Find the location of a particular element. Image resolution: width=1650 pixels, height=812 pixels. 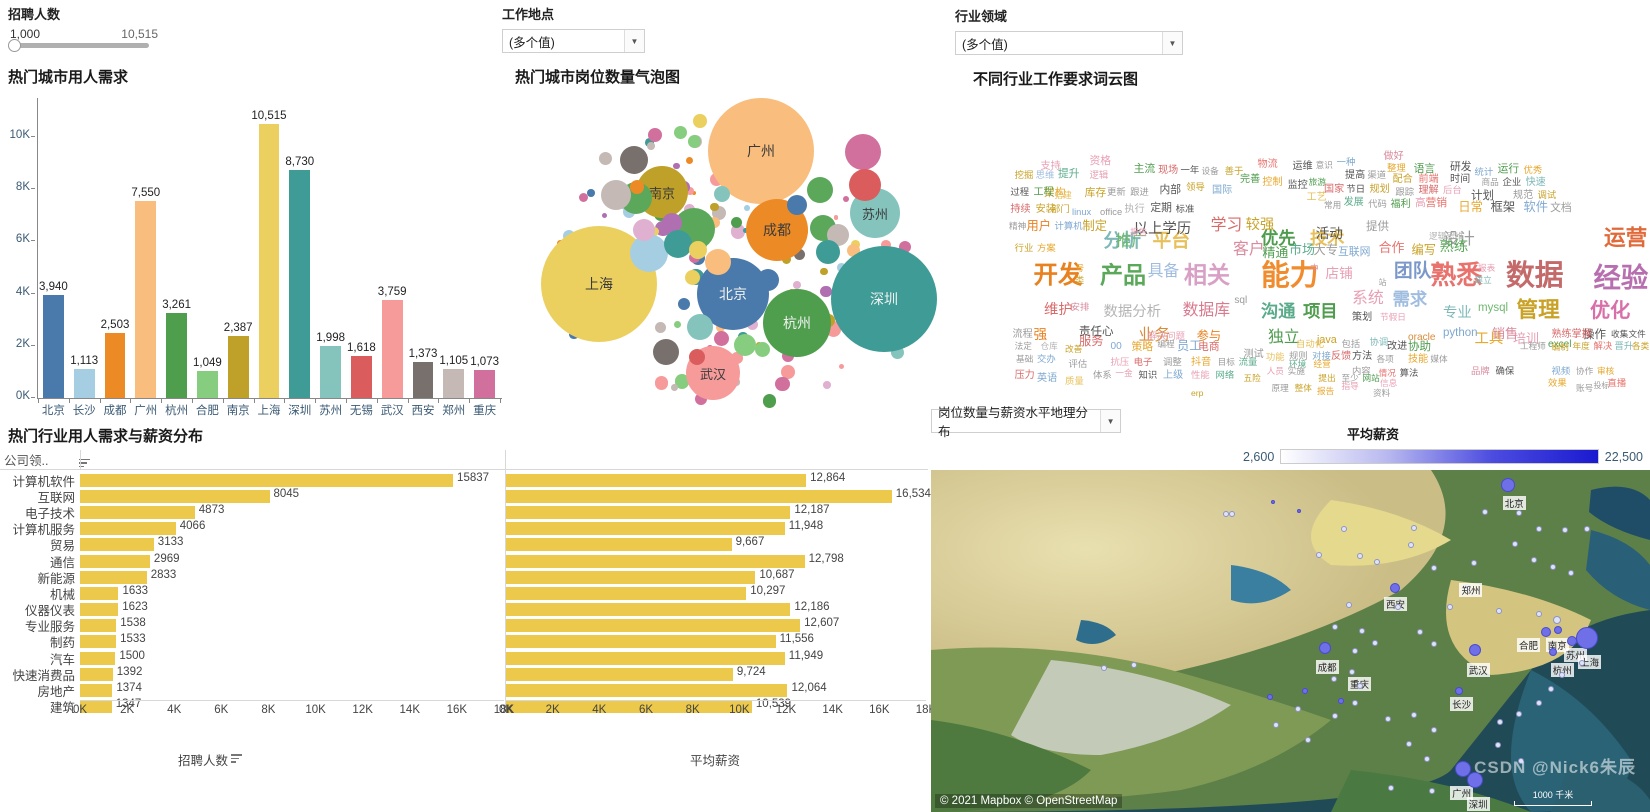

wordcloud-word: 领导 is located at coordinates (1195, 187).